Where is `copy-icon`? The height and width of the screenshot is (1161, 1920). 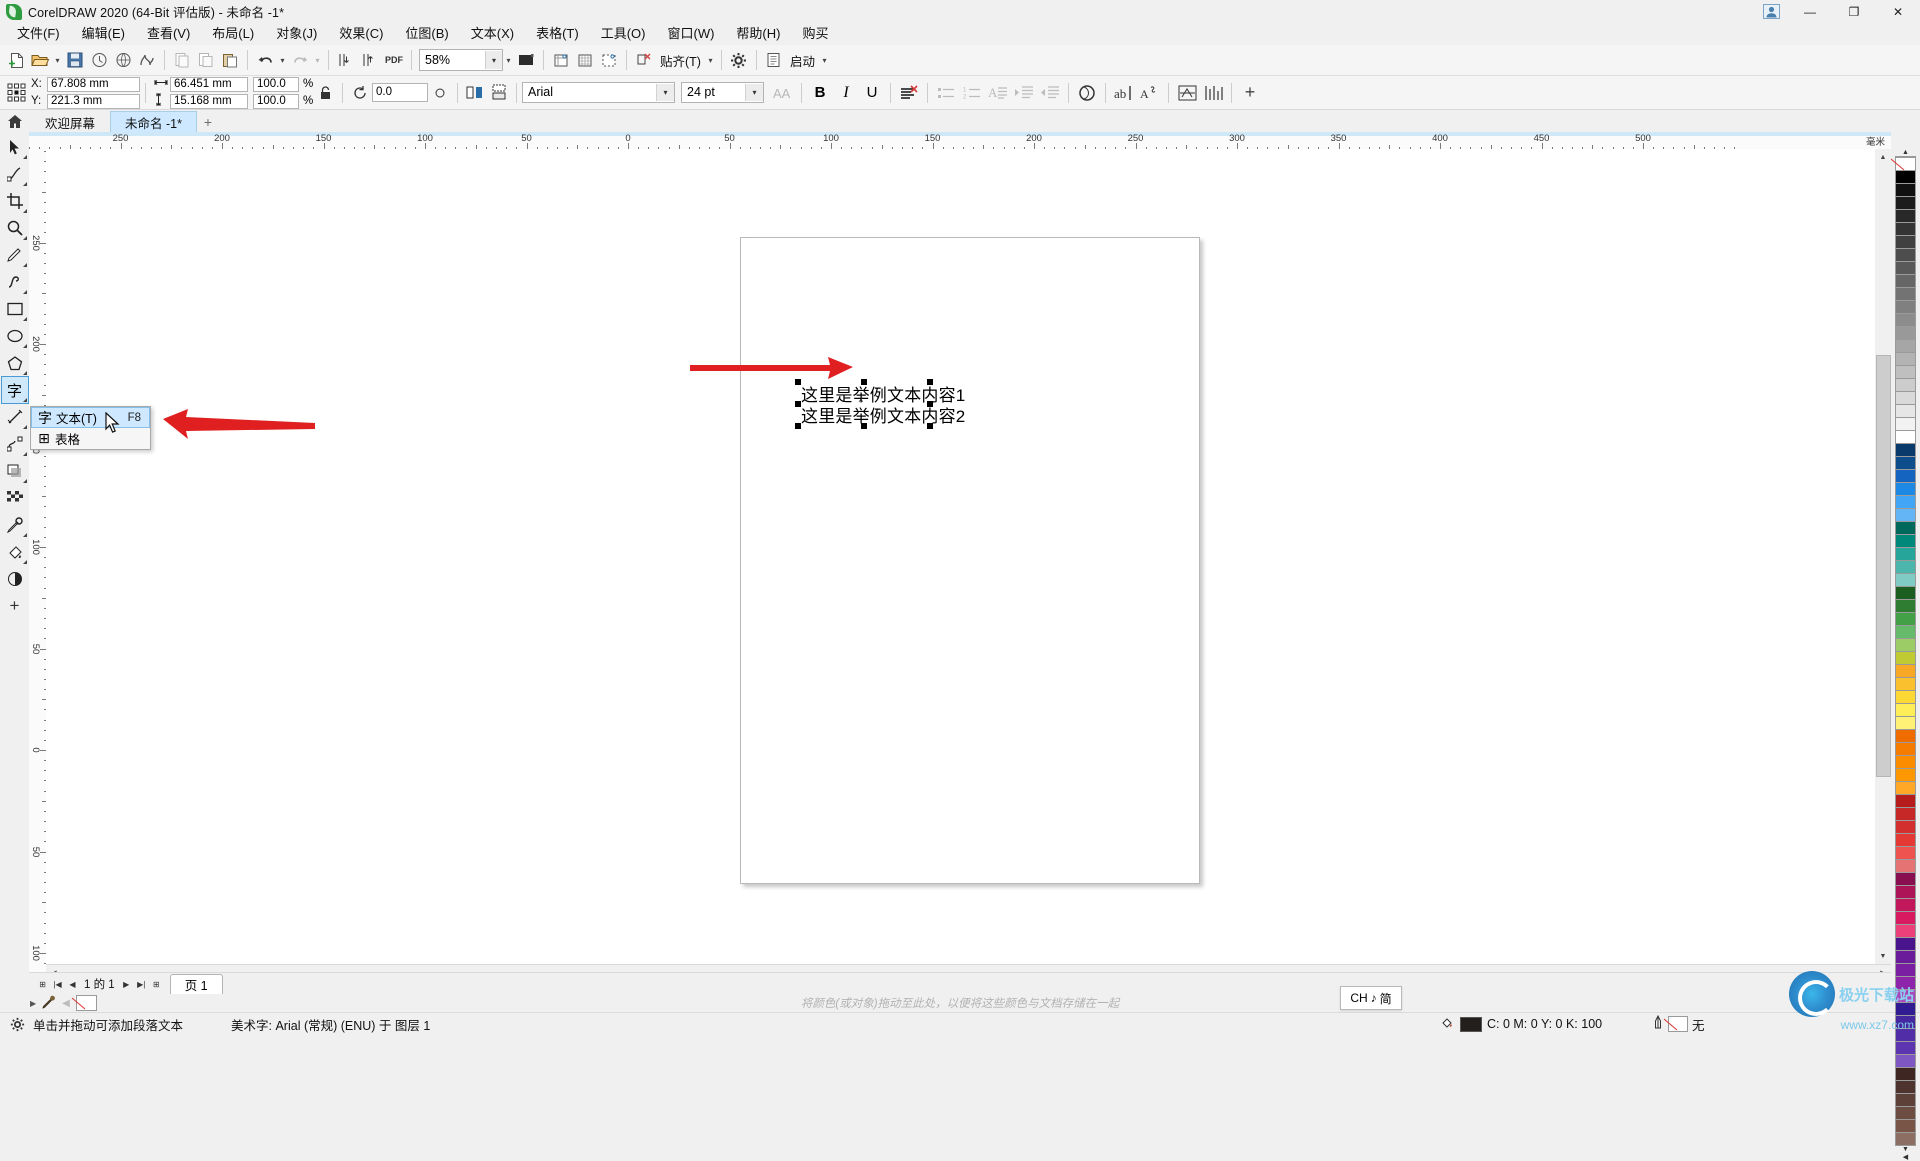
copy-icon is located at coordinates (206, 60).